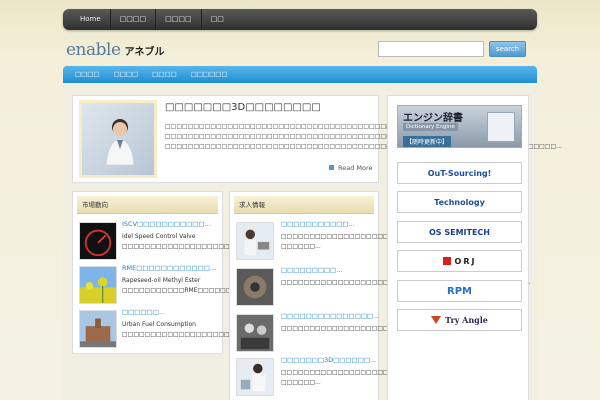 The image size is (600, 400). I want to click on search-button: search, so click(507, 49).